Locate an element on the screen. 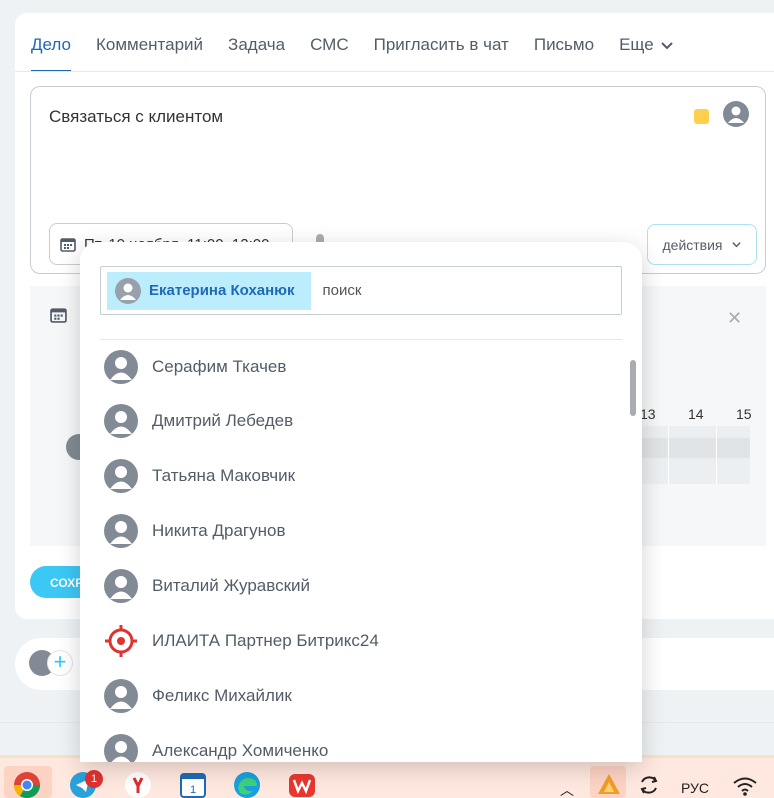 Image resolution: width=774 pixels, height=798 pixels. selected-user-chip: Екатерина Коханюк is located at coordinates (209, 290).